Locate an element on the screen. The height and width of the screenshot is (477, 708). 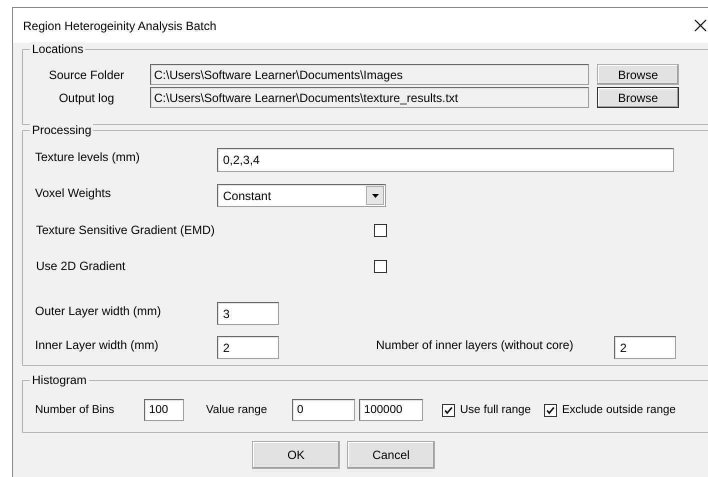
group-title: Processing is located at coordinates (62, 130).